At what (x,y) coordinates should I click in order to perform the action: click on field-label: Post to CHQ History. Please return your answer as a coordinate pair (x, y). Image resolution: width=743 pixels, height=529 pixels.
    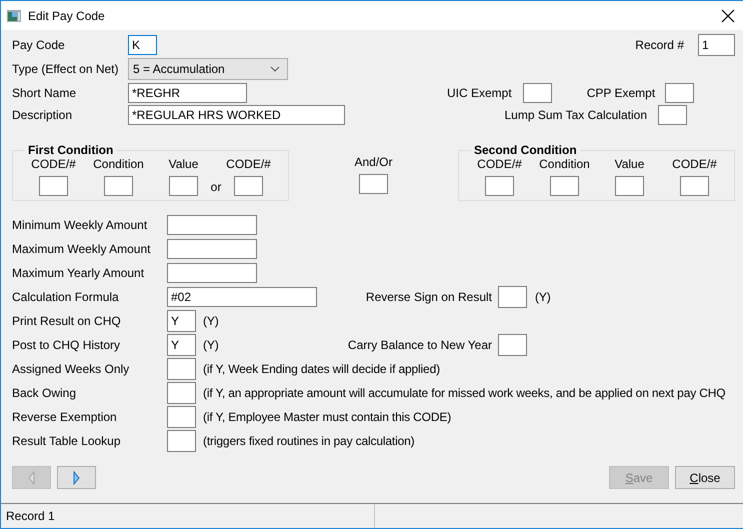
    Looking at the image, I should click on (67, 345).